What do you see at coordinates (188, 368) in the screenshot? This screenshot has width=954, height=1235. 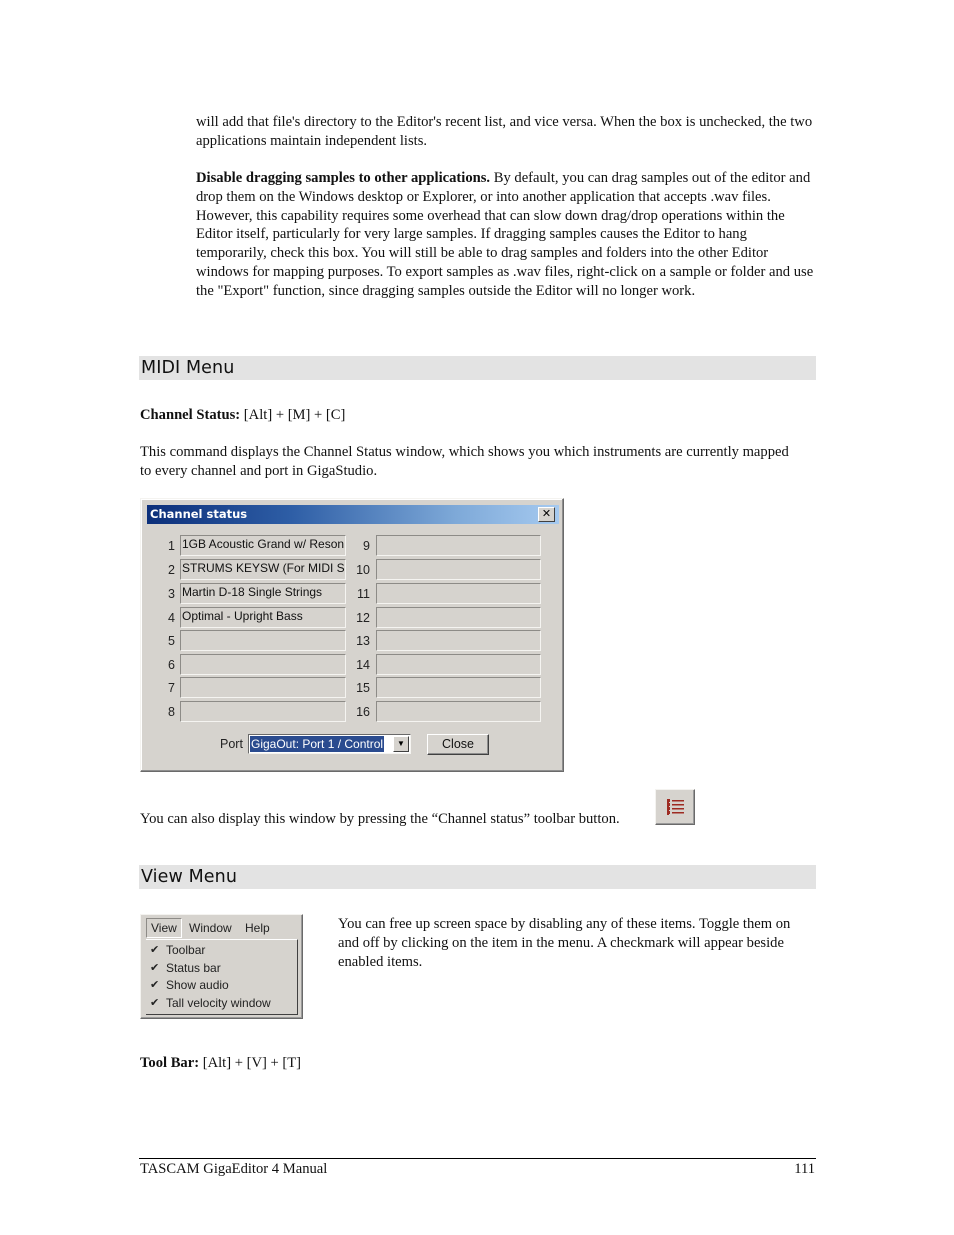 I see `midi-menu-heading: MIDI Menu` at bounding box center [188, 368].